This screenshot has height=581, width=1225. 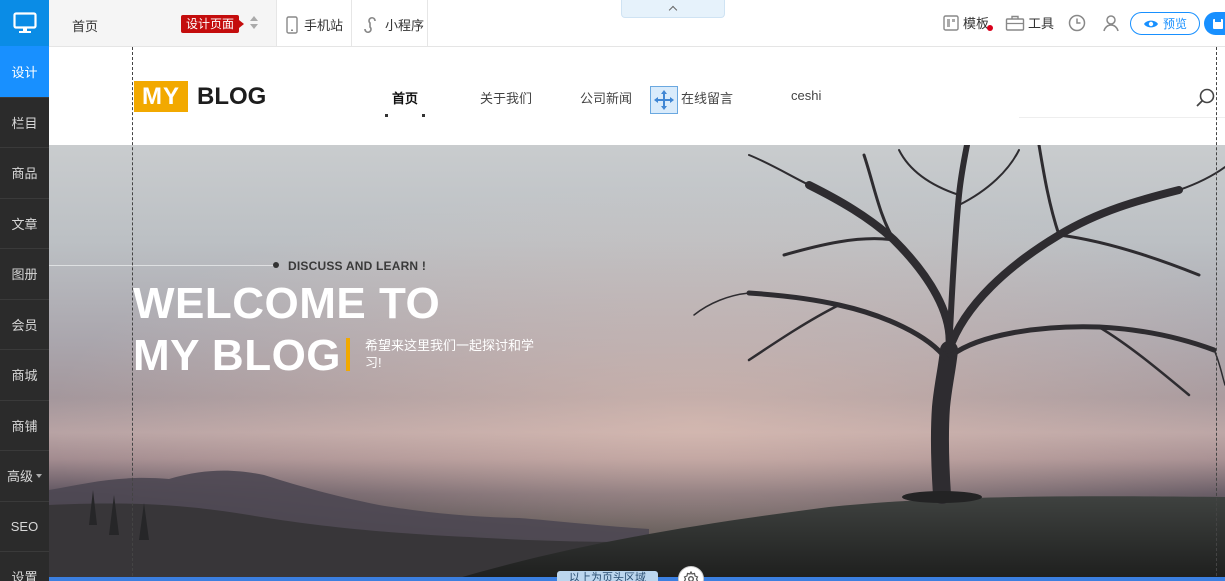 I want to click on sidebar-item-articles: 文章, so click(x=24, y=223).